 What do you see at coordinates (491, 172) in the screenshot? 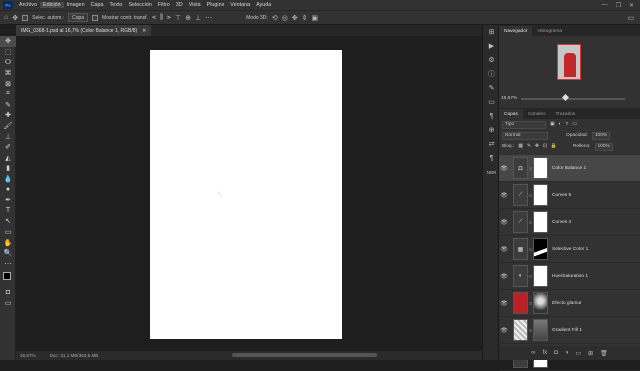
I see `nbr-plugin-icon: NBR` at bounding box center [491, 172].